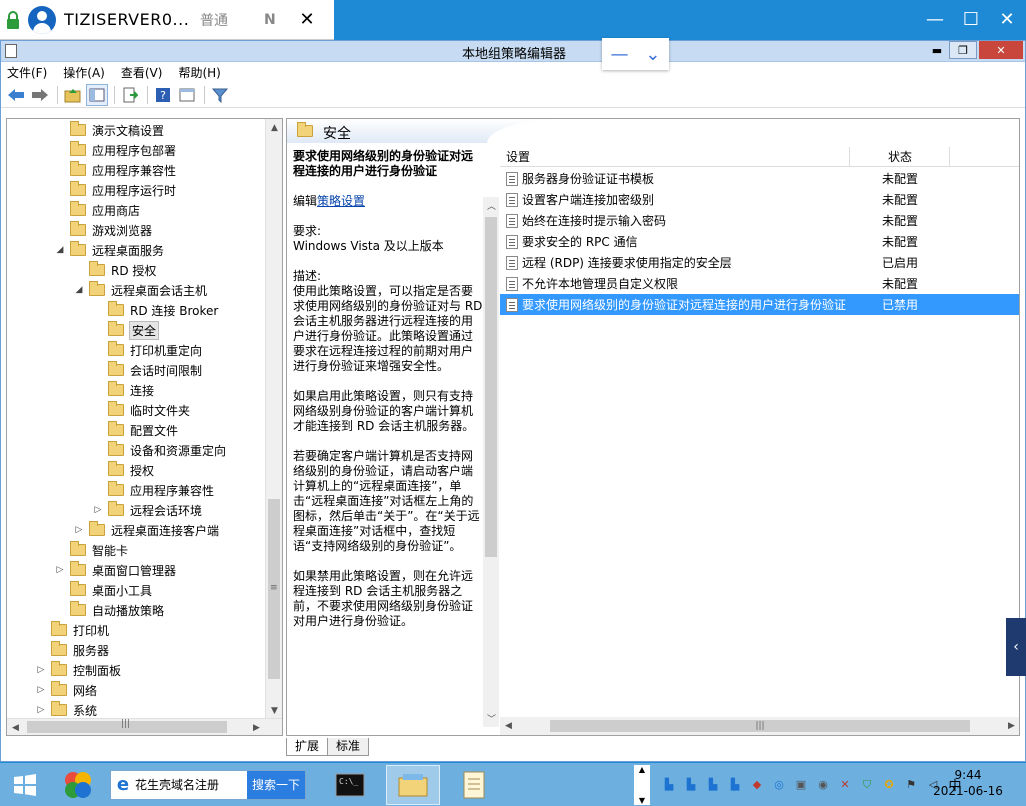  What do you see at coordinates (15, 727) in the screenshot?
I see `scroll-left-icon: ◀` at bounding box center [15, 727].